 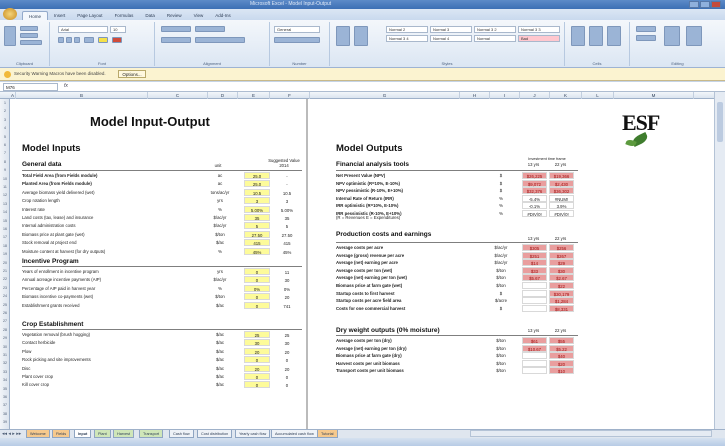 What do you see at coordinates (89, 15) in the screenshot?
I see `ribbon-tab-page-layout: Page Layout` at bounding box center [89, 15].